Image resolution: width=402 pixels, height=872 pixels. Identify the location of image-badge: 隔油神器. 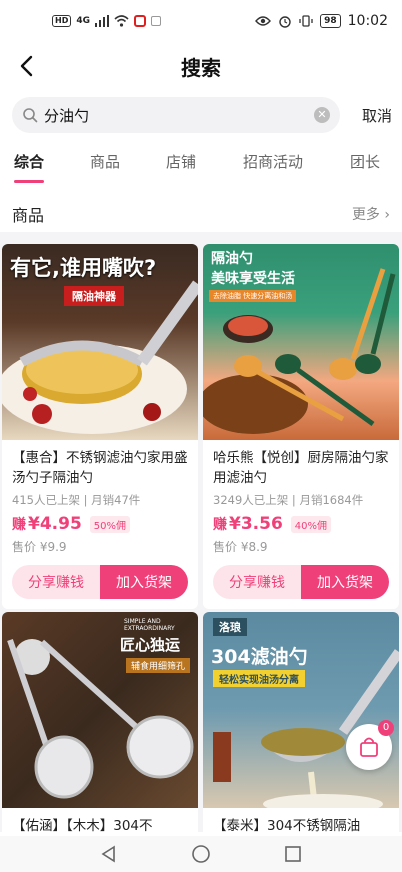
(94, 296).